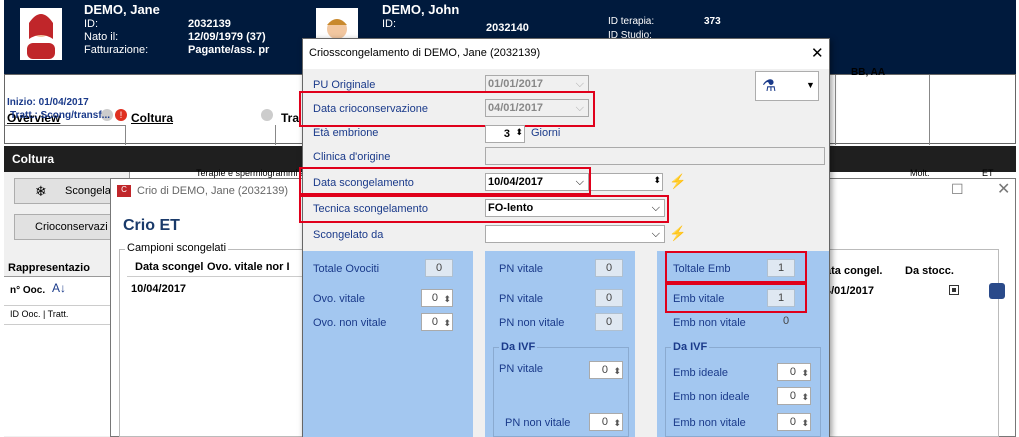 The image size is (1019, 437). What do you see at coordinates (48, 102) in the screenshot?
I see `start-date: Inizio: 01/04/2017` at bounding box center [48, 102].